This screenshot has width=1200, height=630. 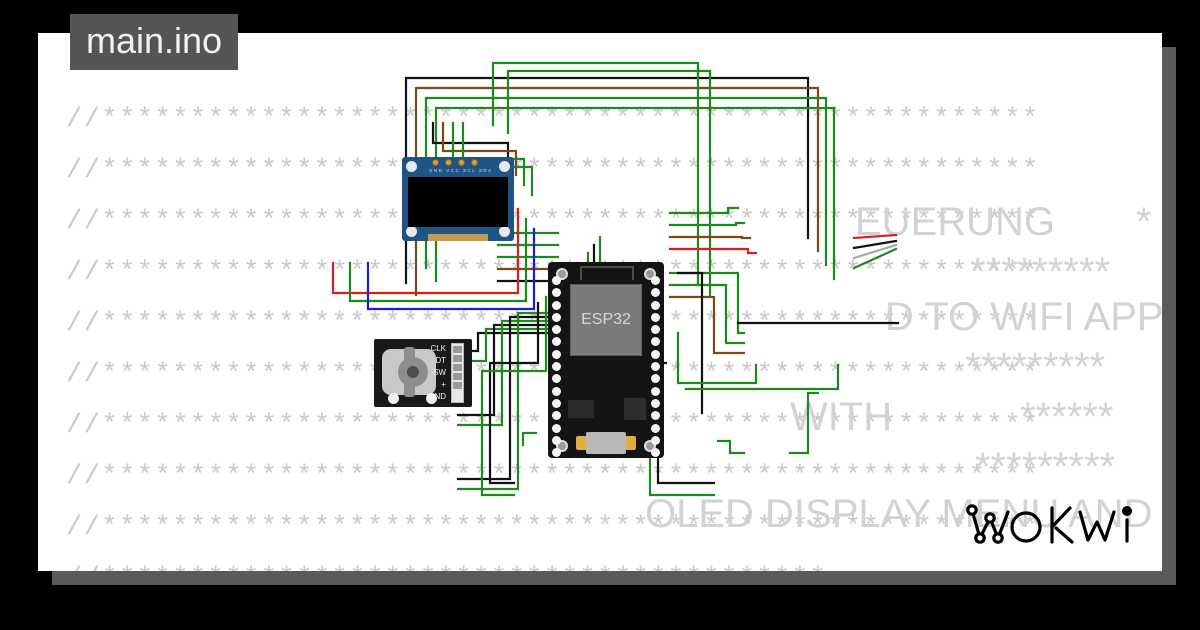 I want to click on encoder-label-sw: SW, so click(x=439, y=372).